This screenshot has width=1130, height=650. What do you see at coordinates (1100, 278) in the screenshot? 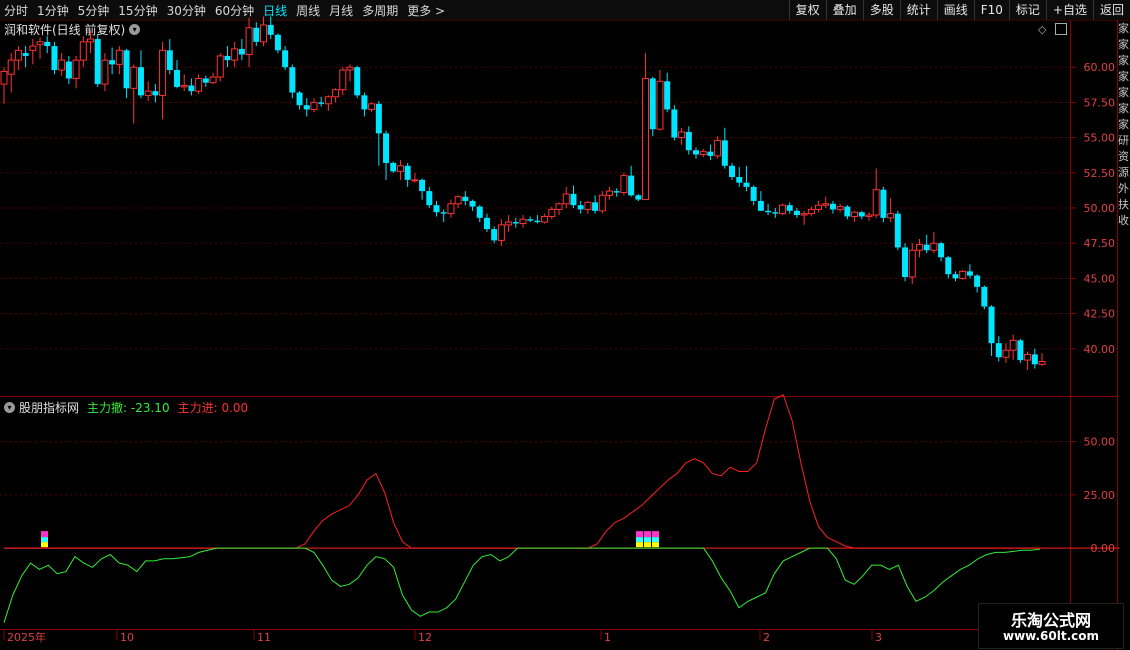
I see `price-tick-label: 45.00` at bounding box center [1100, 278].